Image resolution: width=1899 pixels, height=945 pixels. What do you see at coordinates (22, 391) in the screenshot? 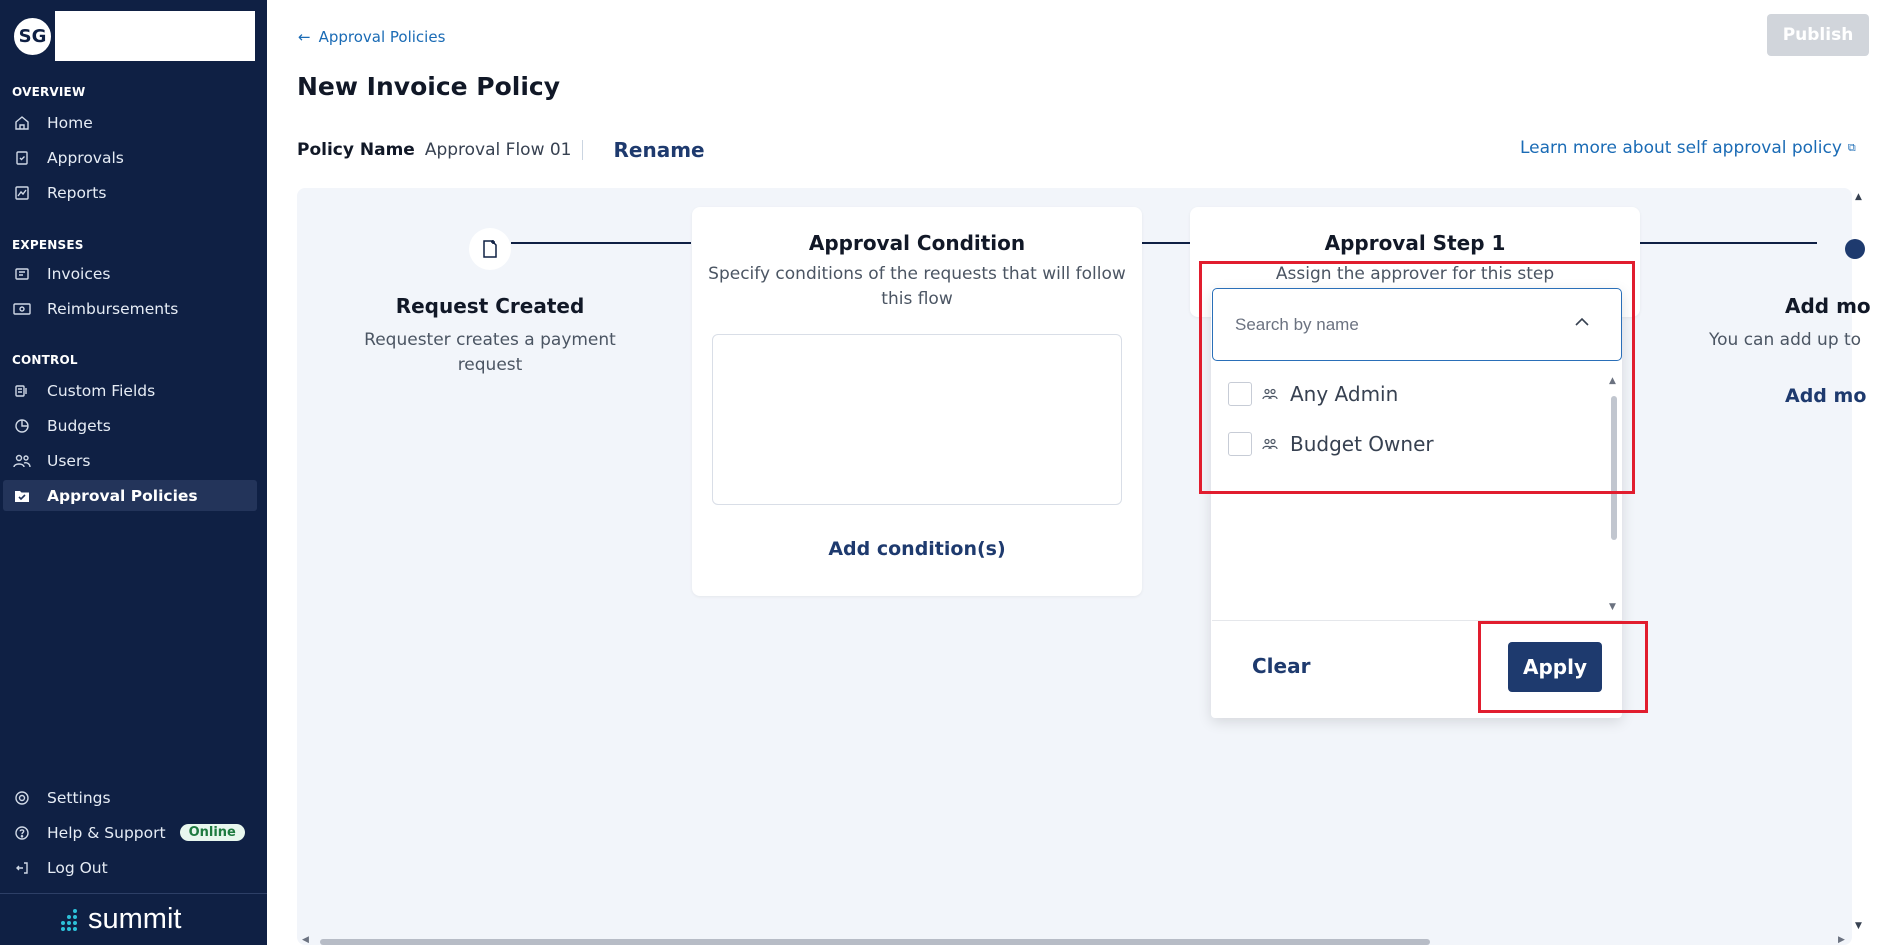
I see `fields-icon` at bounding box center [22, 391].